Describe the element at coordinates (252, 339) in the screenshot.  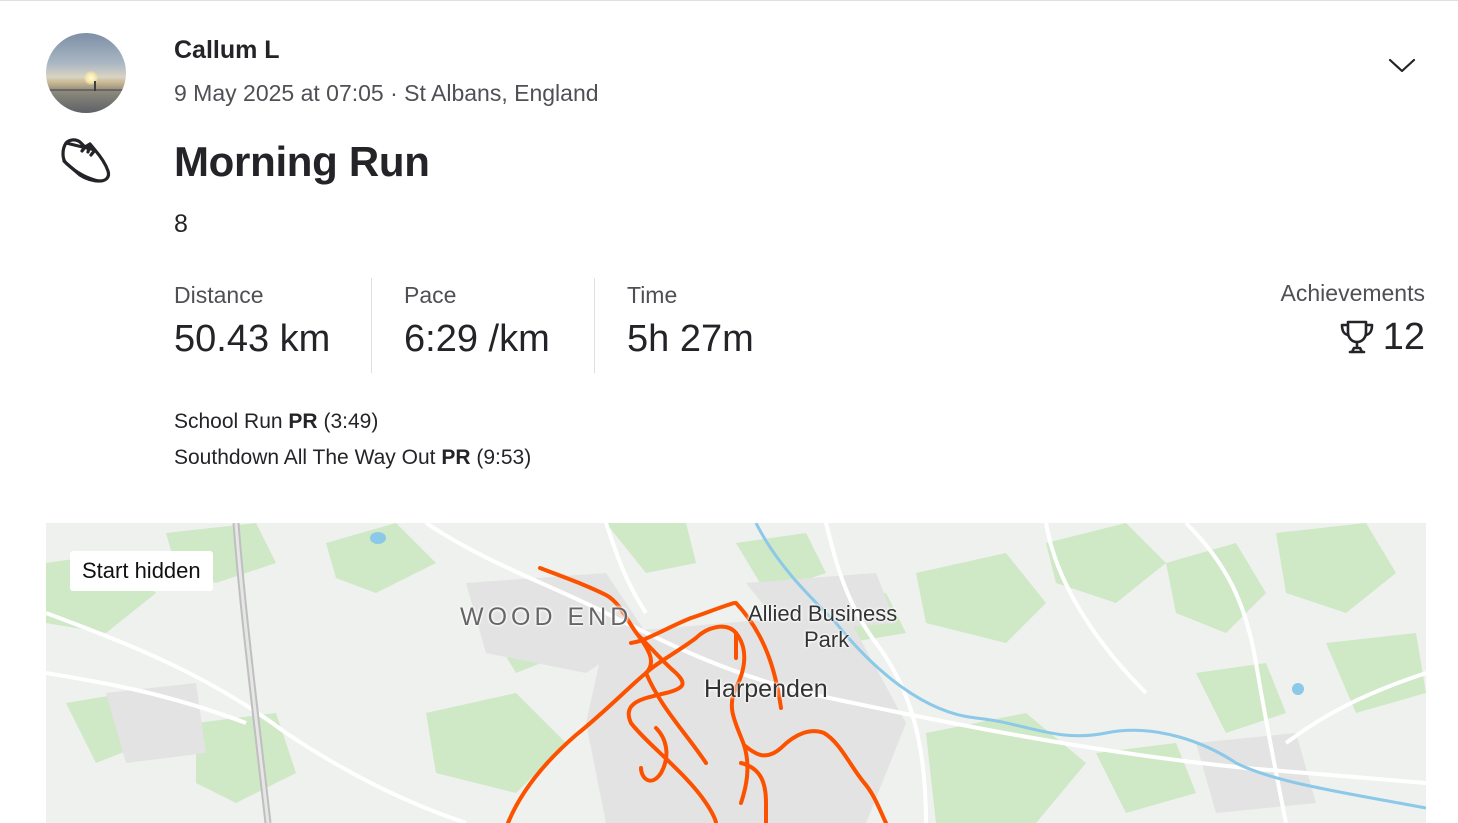
I see `stat-value: 50.43 km` at that location.